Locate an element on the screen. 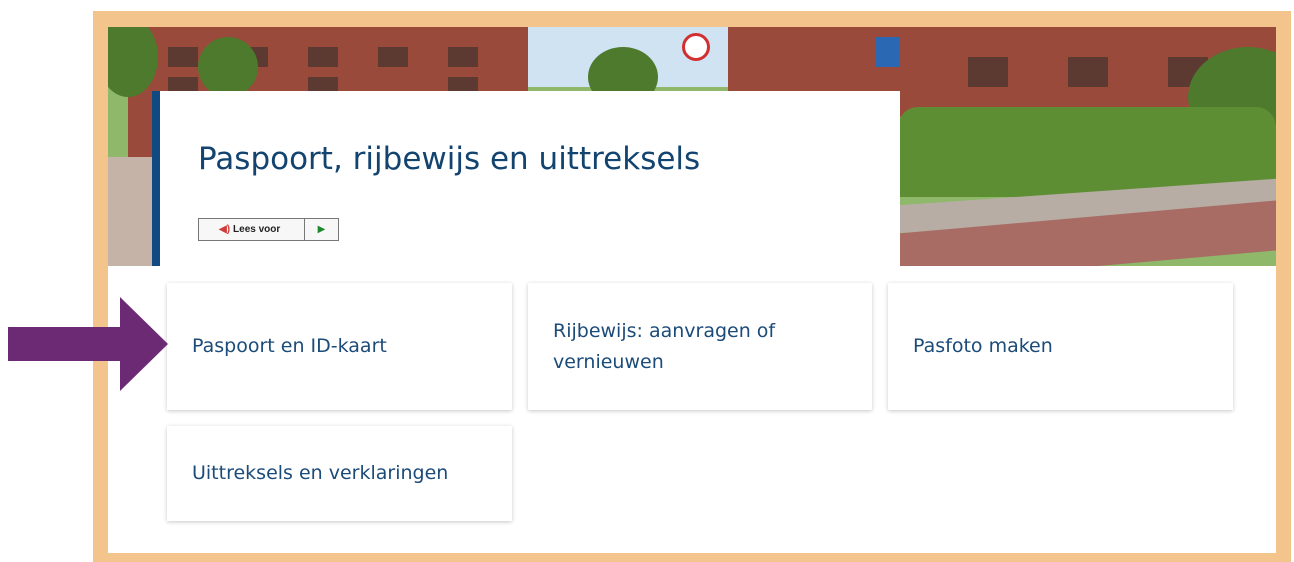  card-paspoort-id-kaart: Paspoort en ID-kaart is located at coordinates (339, 346).